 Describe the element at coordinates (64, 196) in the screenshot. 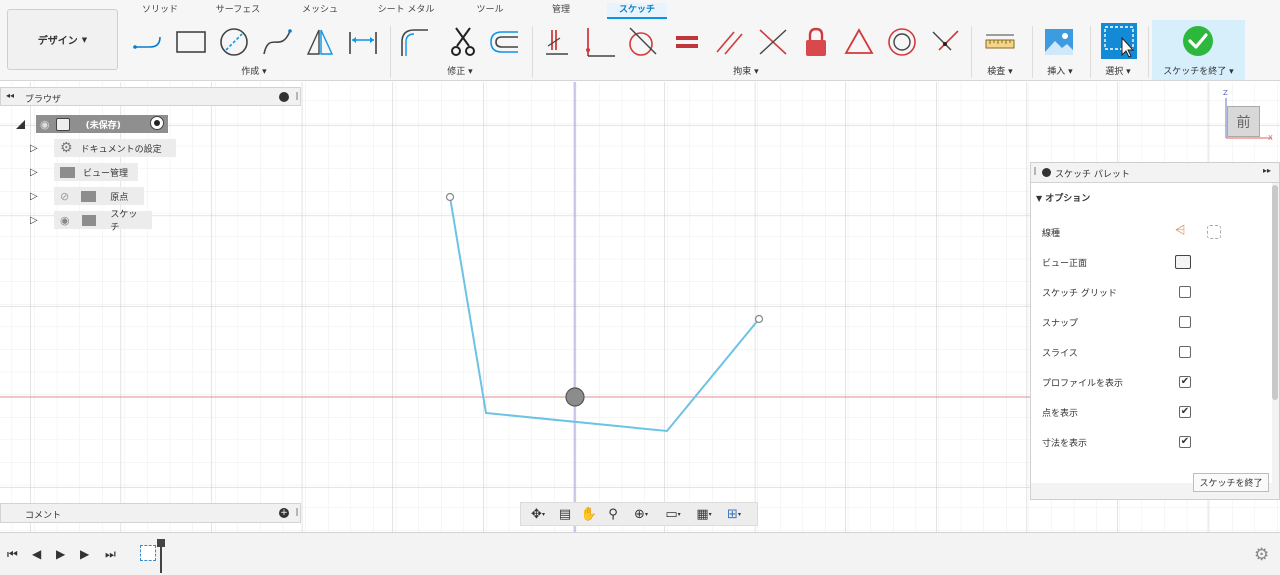

I see `eye-hidden-icon: ⊘` at that location.